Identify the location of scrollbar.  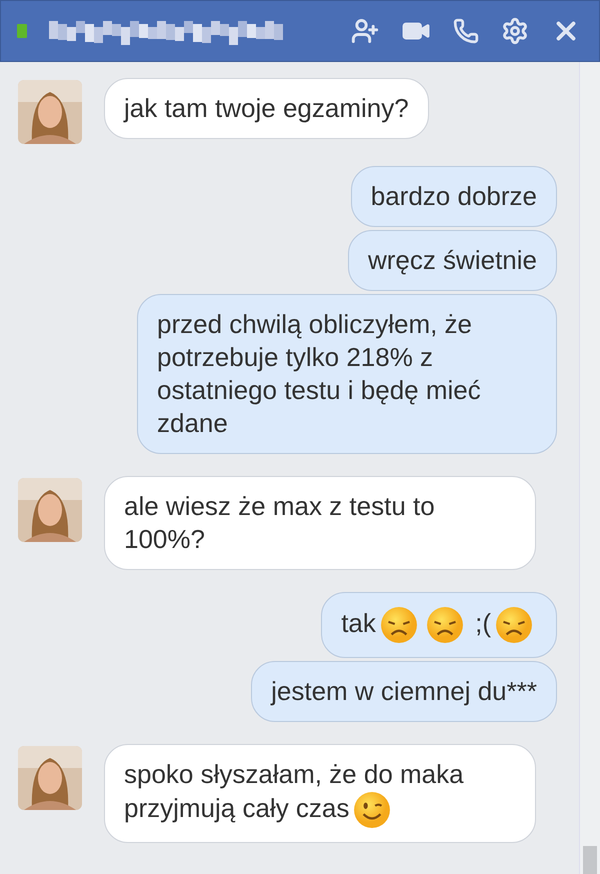
(589, 468).